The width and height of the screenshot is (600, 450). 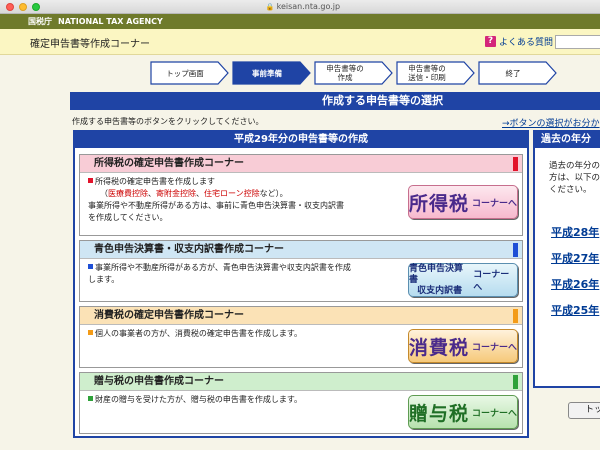 I want to click on description-text: 事業所得や不動産所得がある方が、青色申告決算書や収支内訳書を作成, so click(x=223, y=267).